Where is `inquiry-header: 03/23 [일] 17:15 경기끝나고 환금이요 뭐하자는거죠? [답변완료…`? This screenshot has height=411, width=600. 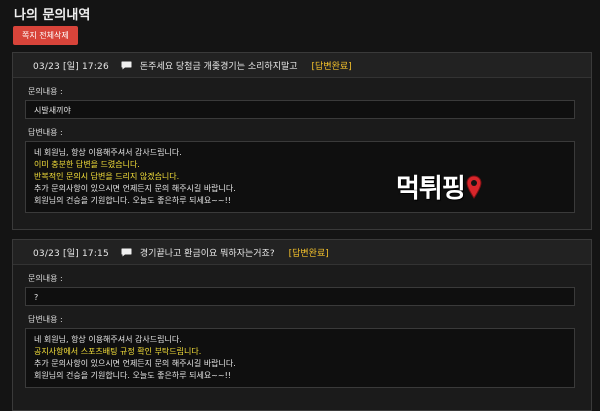
inquiry-header: 03/23 [일] 17:15 경기끝나고 환금이요 뭐하자는거죠? [답변완료… is located at coordinates (302, 252).